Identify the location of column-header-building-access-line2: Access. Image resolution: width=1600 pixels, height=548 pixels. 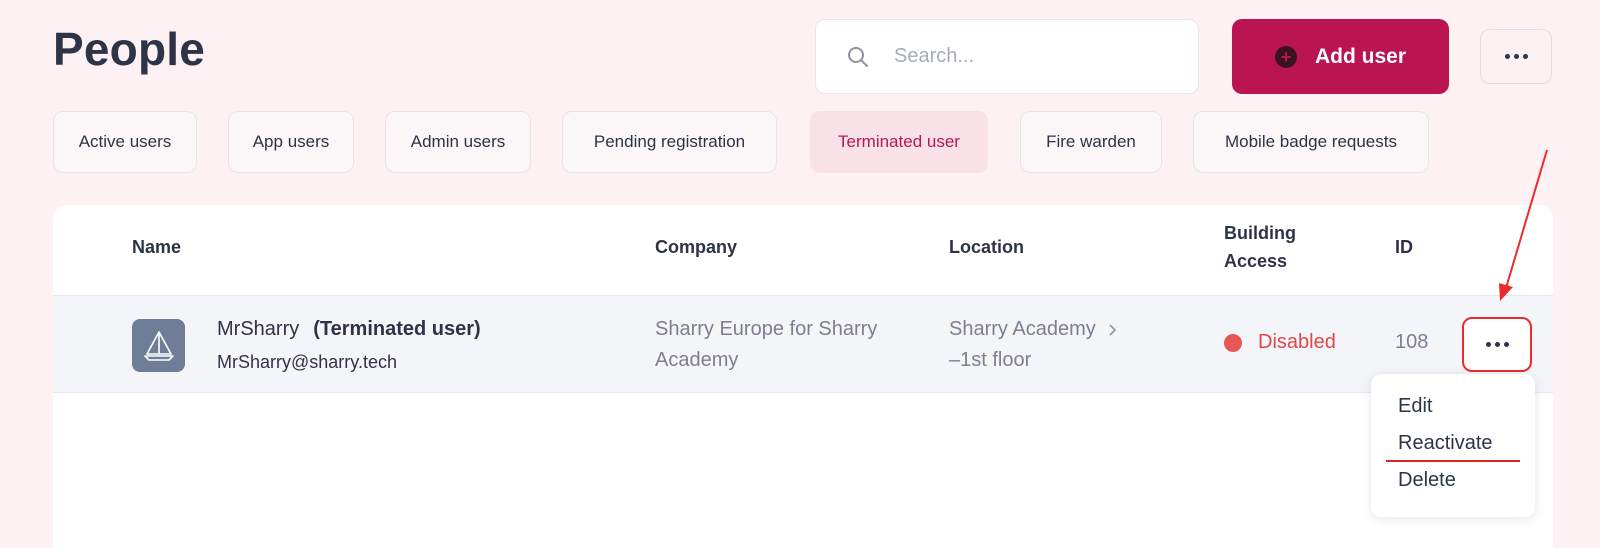
(1256, 261).